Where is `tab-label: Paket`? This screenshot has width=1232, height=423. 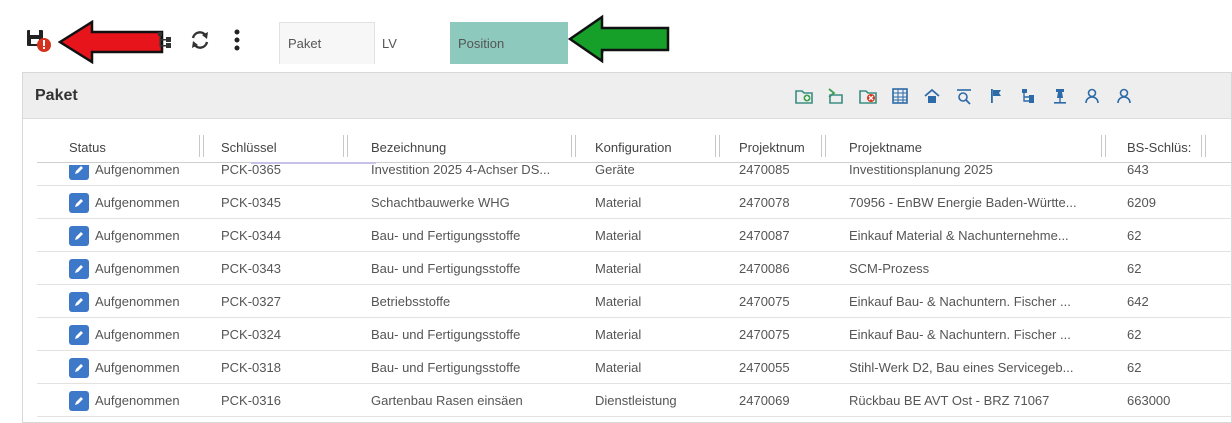
tab-label: Paket is located at coordinates (305, 43).